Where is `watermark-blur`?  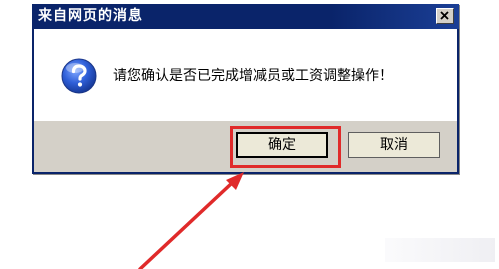
watermark-blur is located at coordinates (440, 250).